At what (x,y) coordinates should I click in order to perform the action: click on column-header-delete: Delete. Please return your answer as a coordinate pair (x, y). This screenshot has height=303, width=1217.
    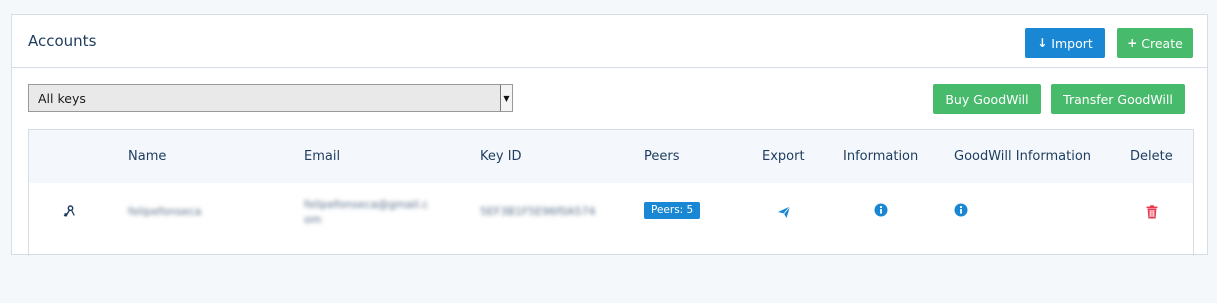
    Looking at the image, I should click on (1151, 156).